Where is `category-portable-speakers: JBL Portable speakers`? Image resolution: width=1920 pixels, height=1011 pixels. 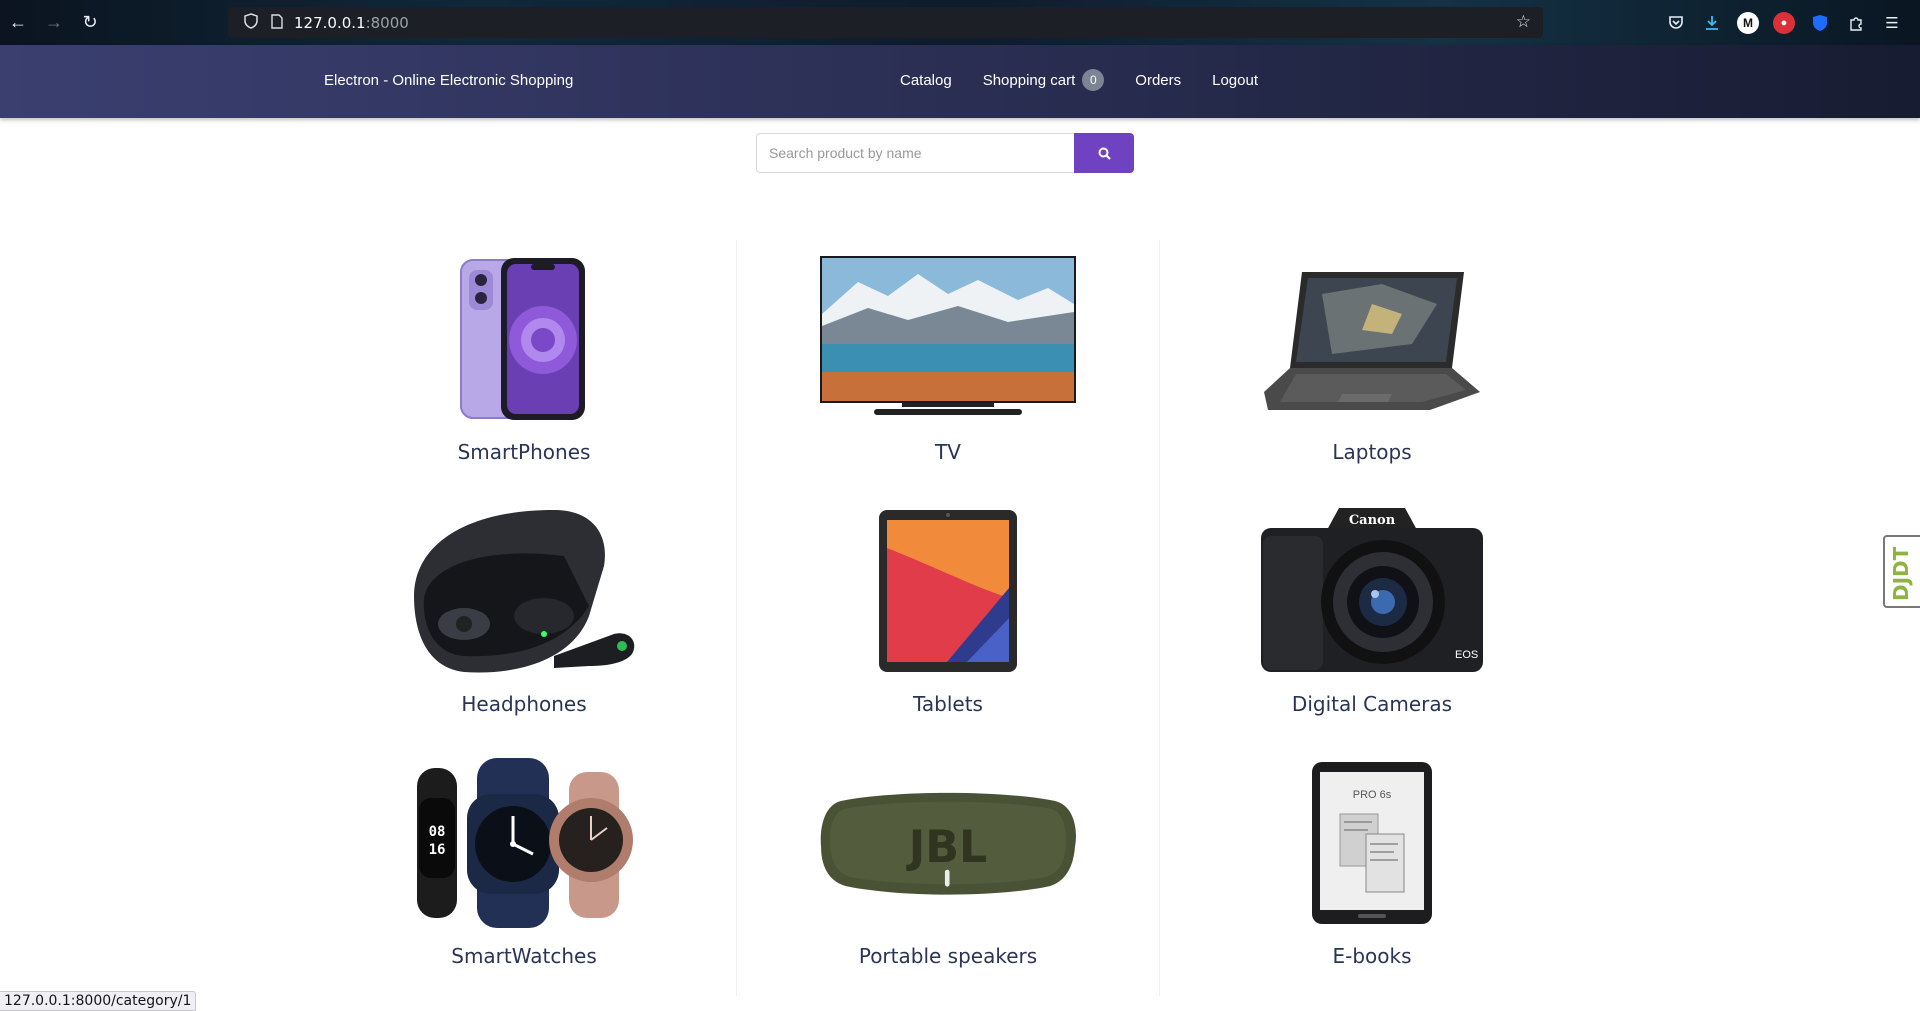 category-portable-speakers: JBL Portable speakers is located at coordinates (948, 870).